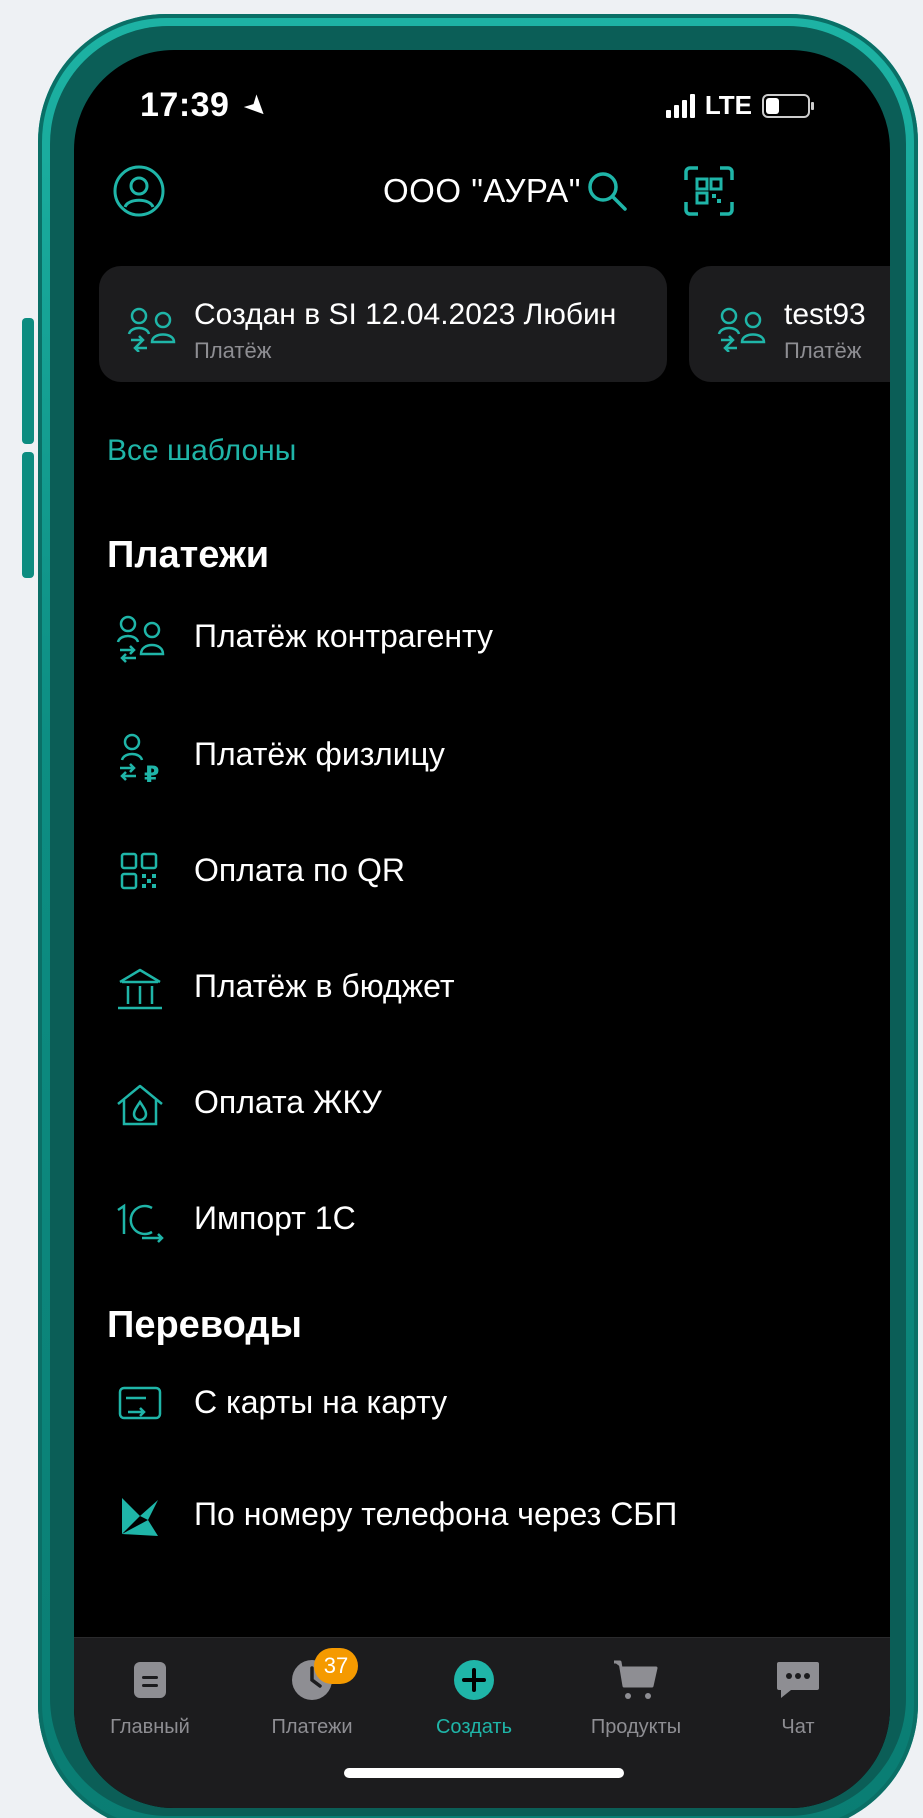 This screenshot has width=923, height=1818. Describe the element at coordinates (288, 1102) in the screenshot. I see `menu-item-label: Оплата ЖКУ` at that location.